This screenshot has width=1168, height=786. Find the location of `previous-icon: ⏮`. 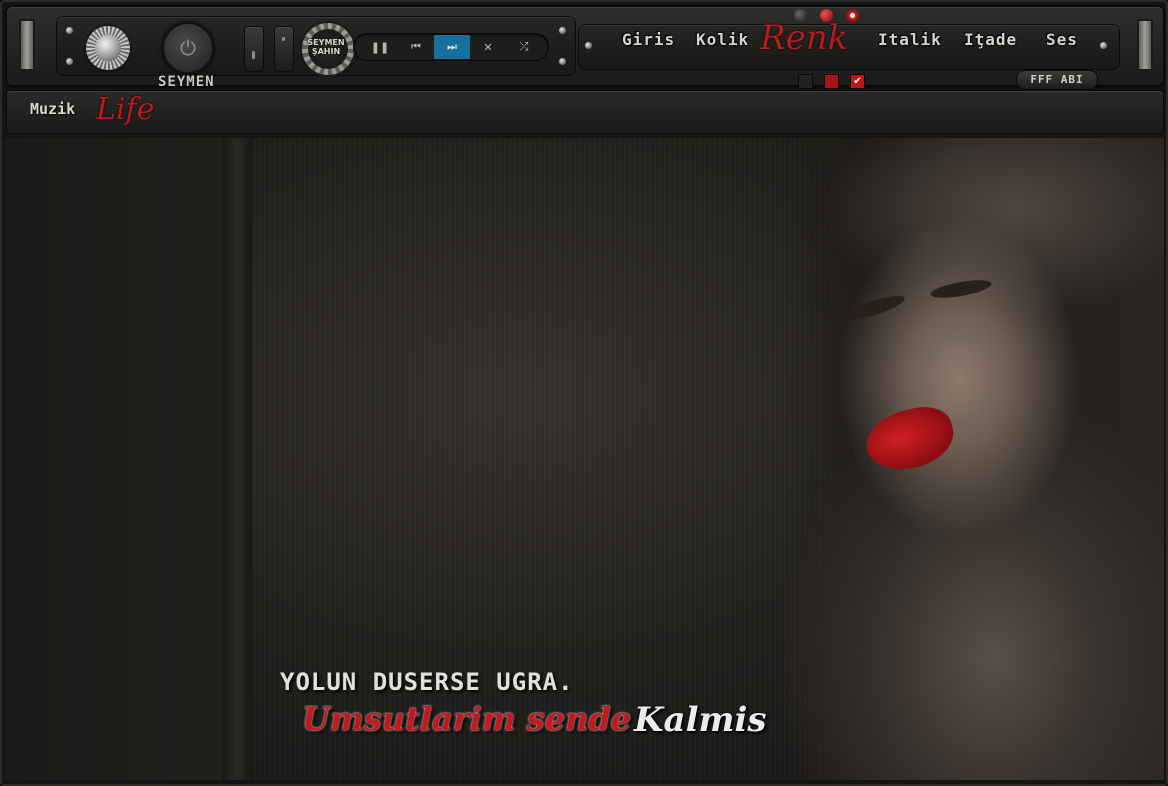

previous-icon: ⏮ is located at coordinates (416, 46).